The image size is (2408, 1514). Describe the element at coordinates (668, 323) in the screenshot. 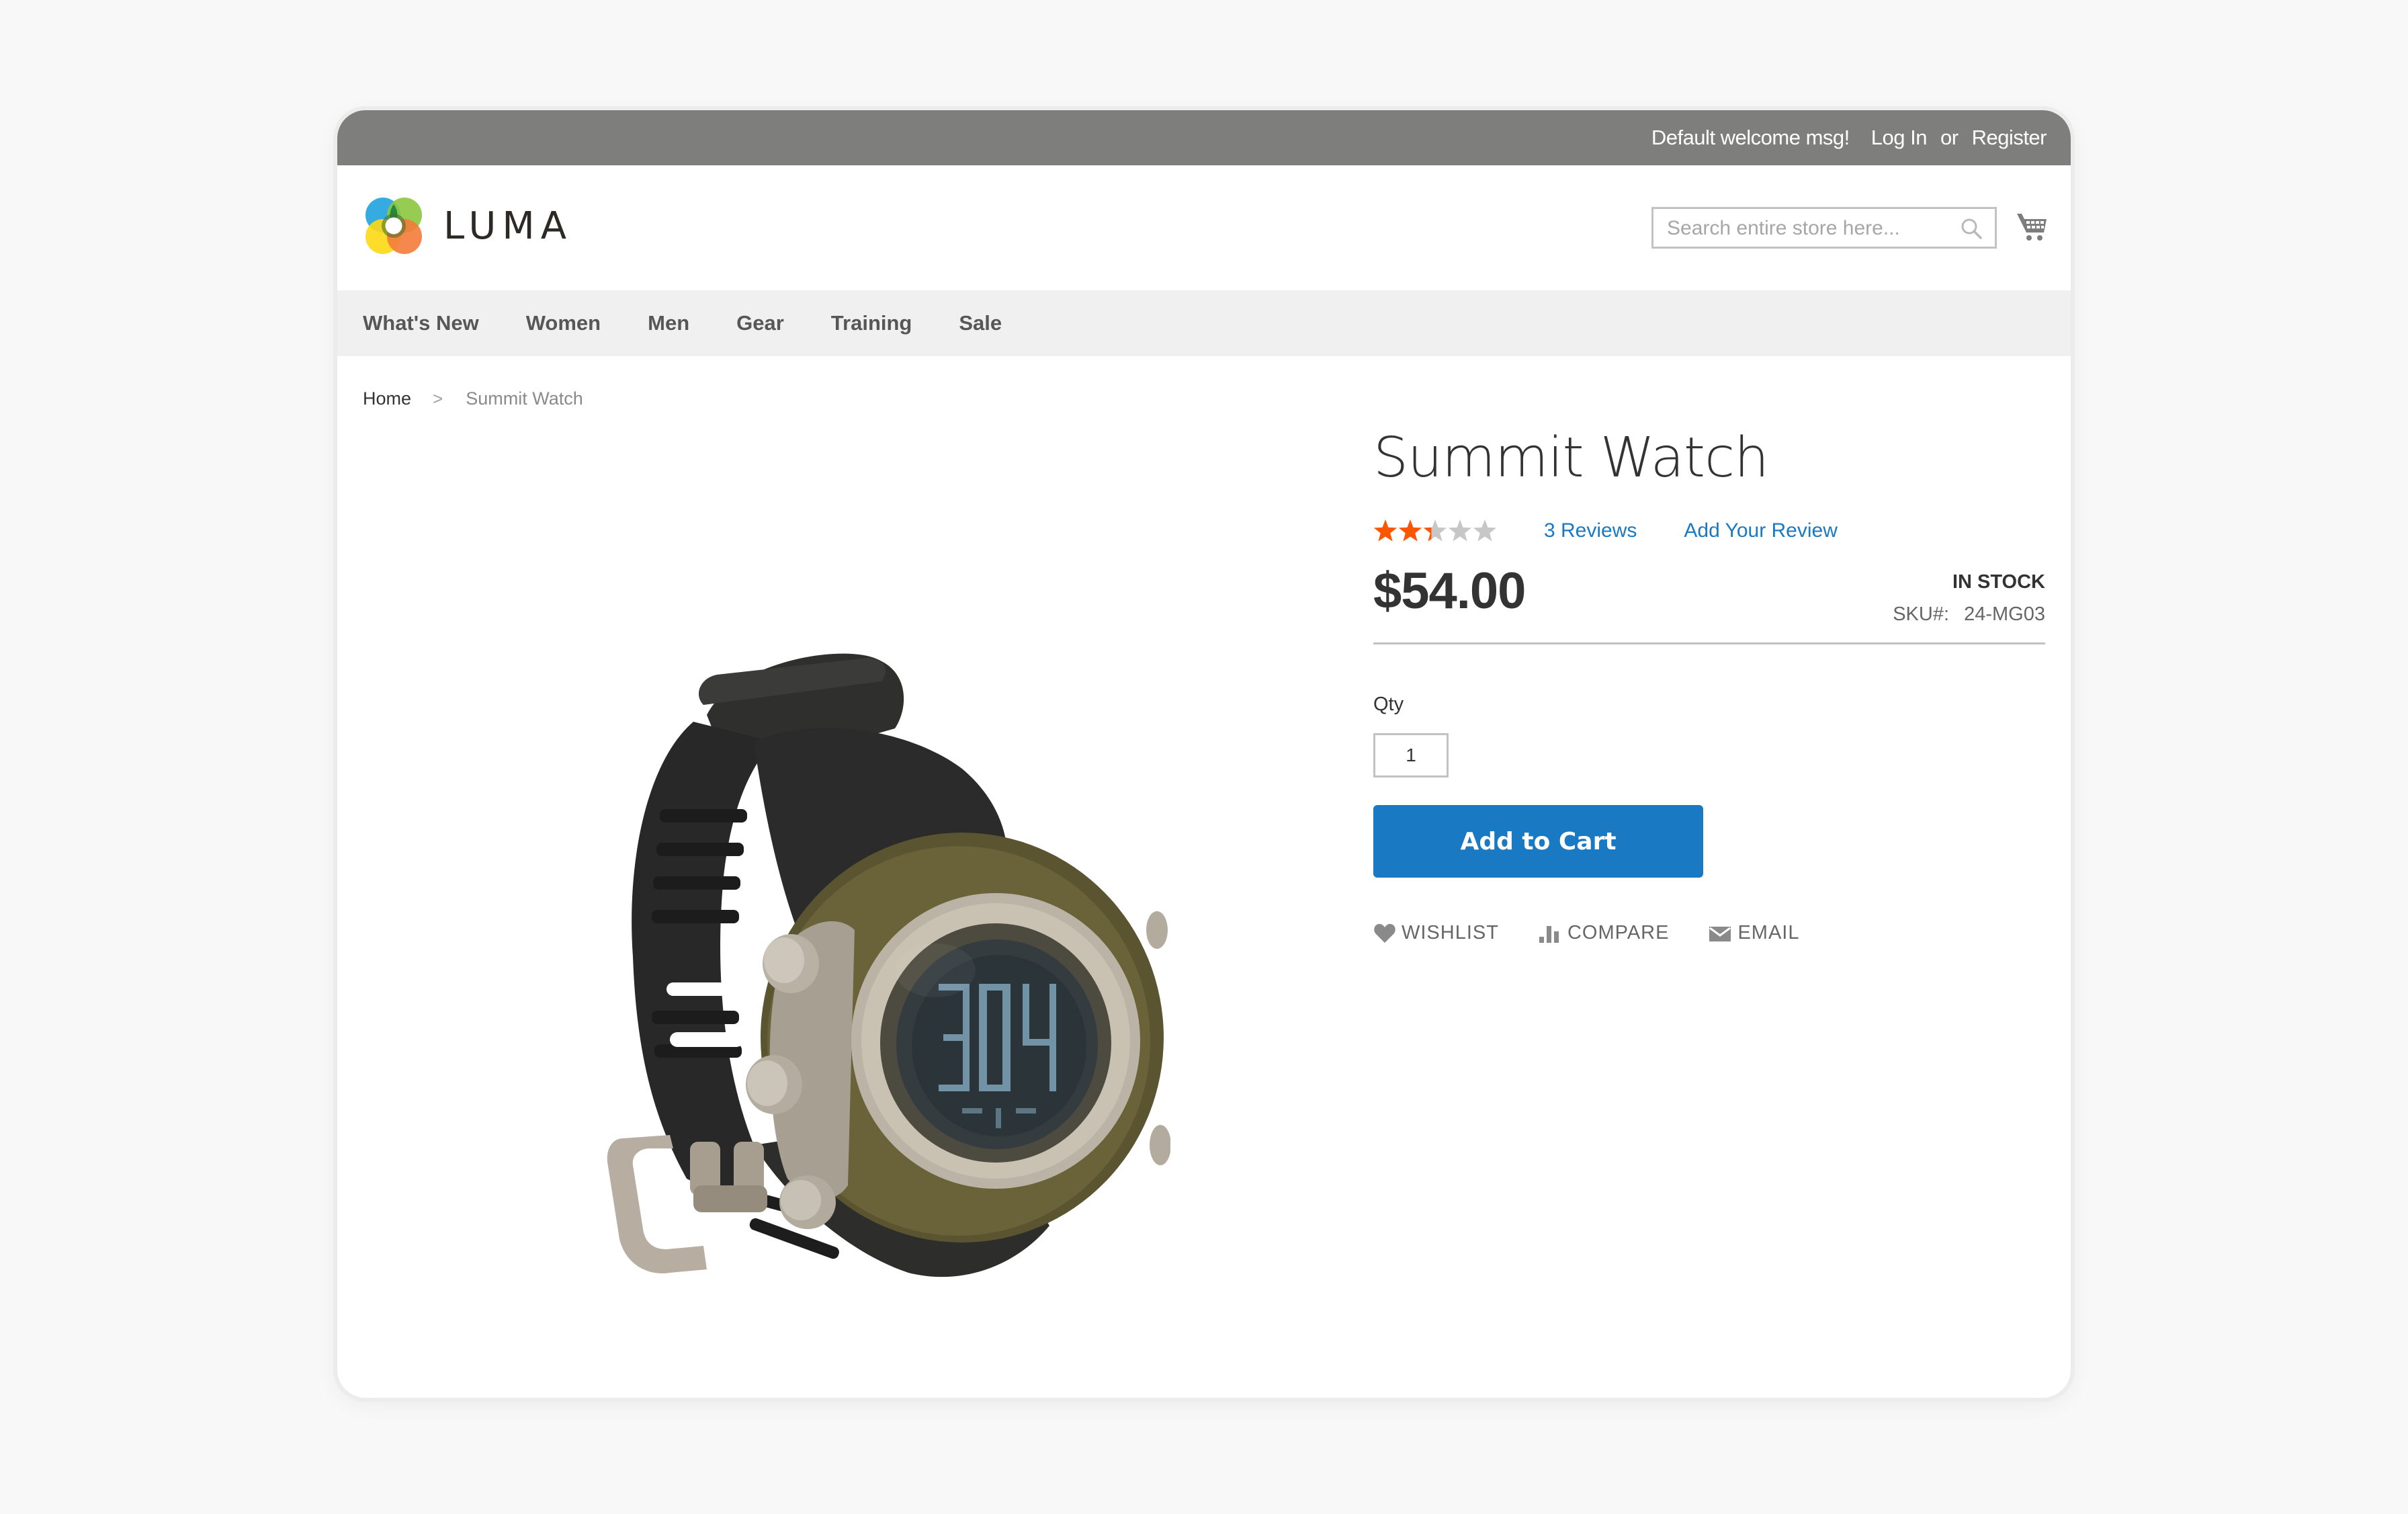

I see `nav-item-men: Men` at that location.